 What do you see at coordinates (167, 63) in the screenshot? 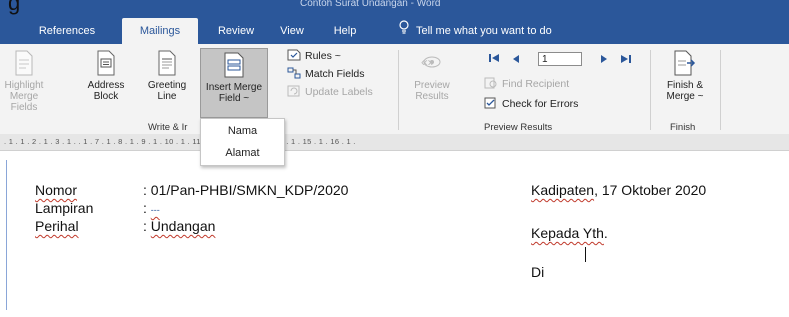
I see `greeting-document-icon` at bounding box center [167, 63].